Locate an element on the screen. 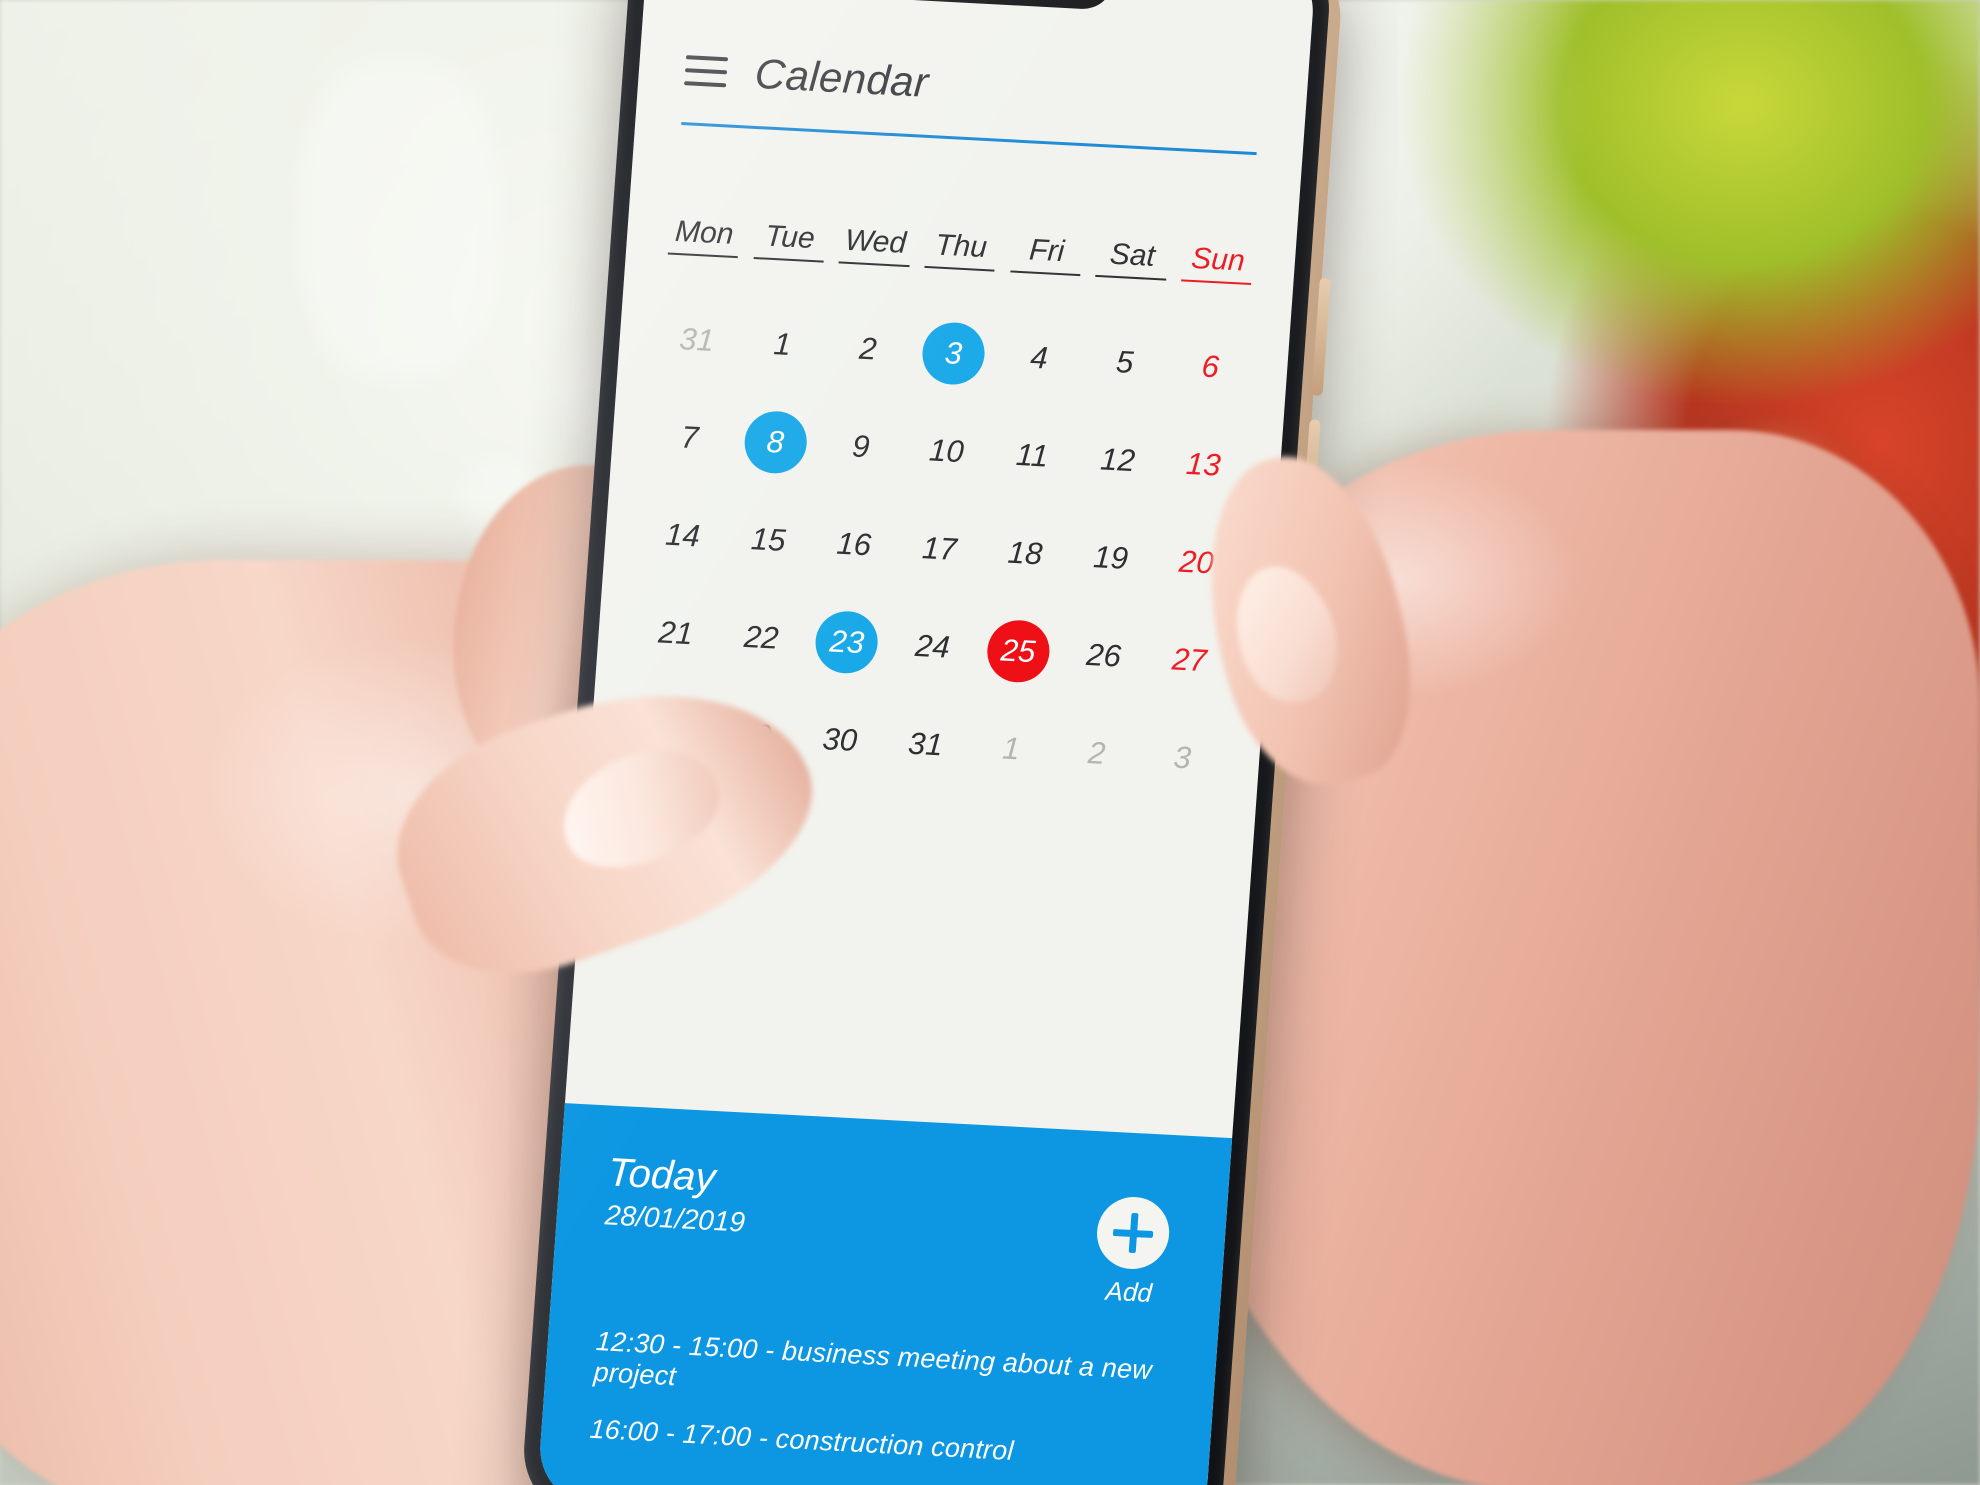 The height and width of the screenshot is (1485, 1980). page-title: Calendar is located at coordinates (842, 77).